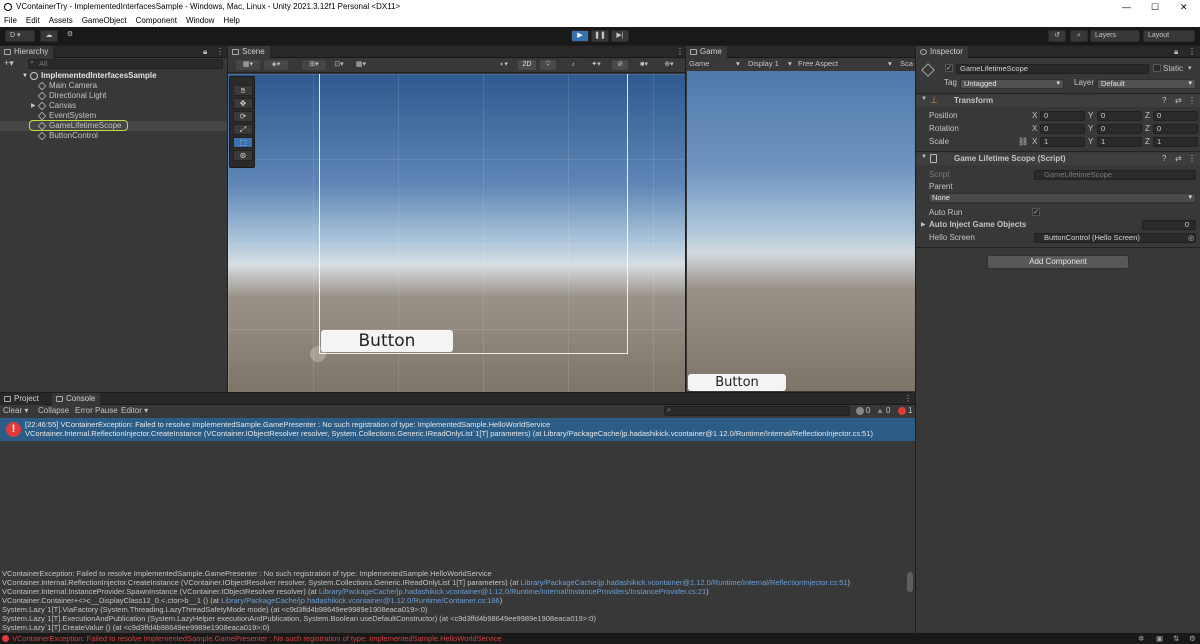 Image resolution: width=1200 pixels, height=644 pixels. What do you see at coordinates (1184, 7) in the screenshot?
I see `close-button: ✕` at bounding box center [1184, 7].